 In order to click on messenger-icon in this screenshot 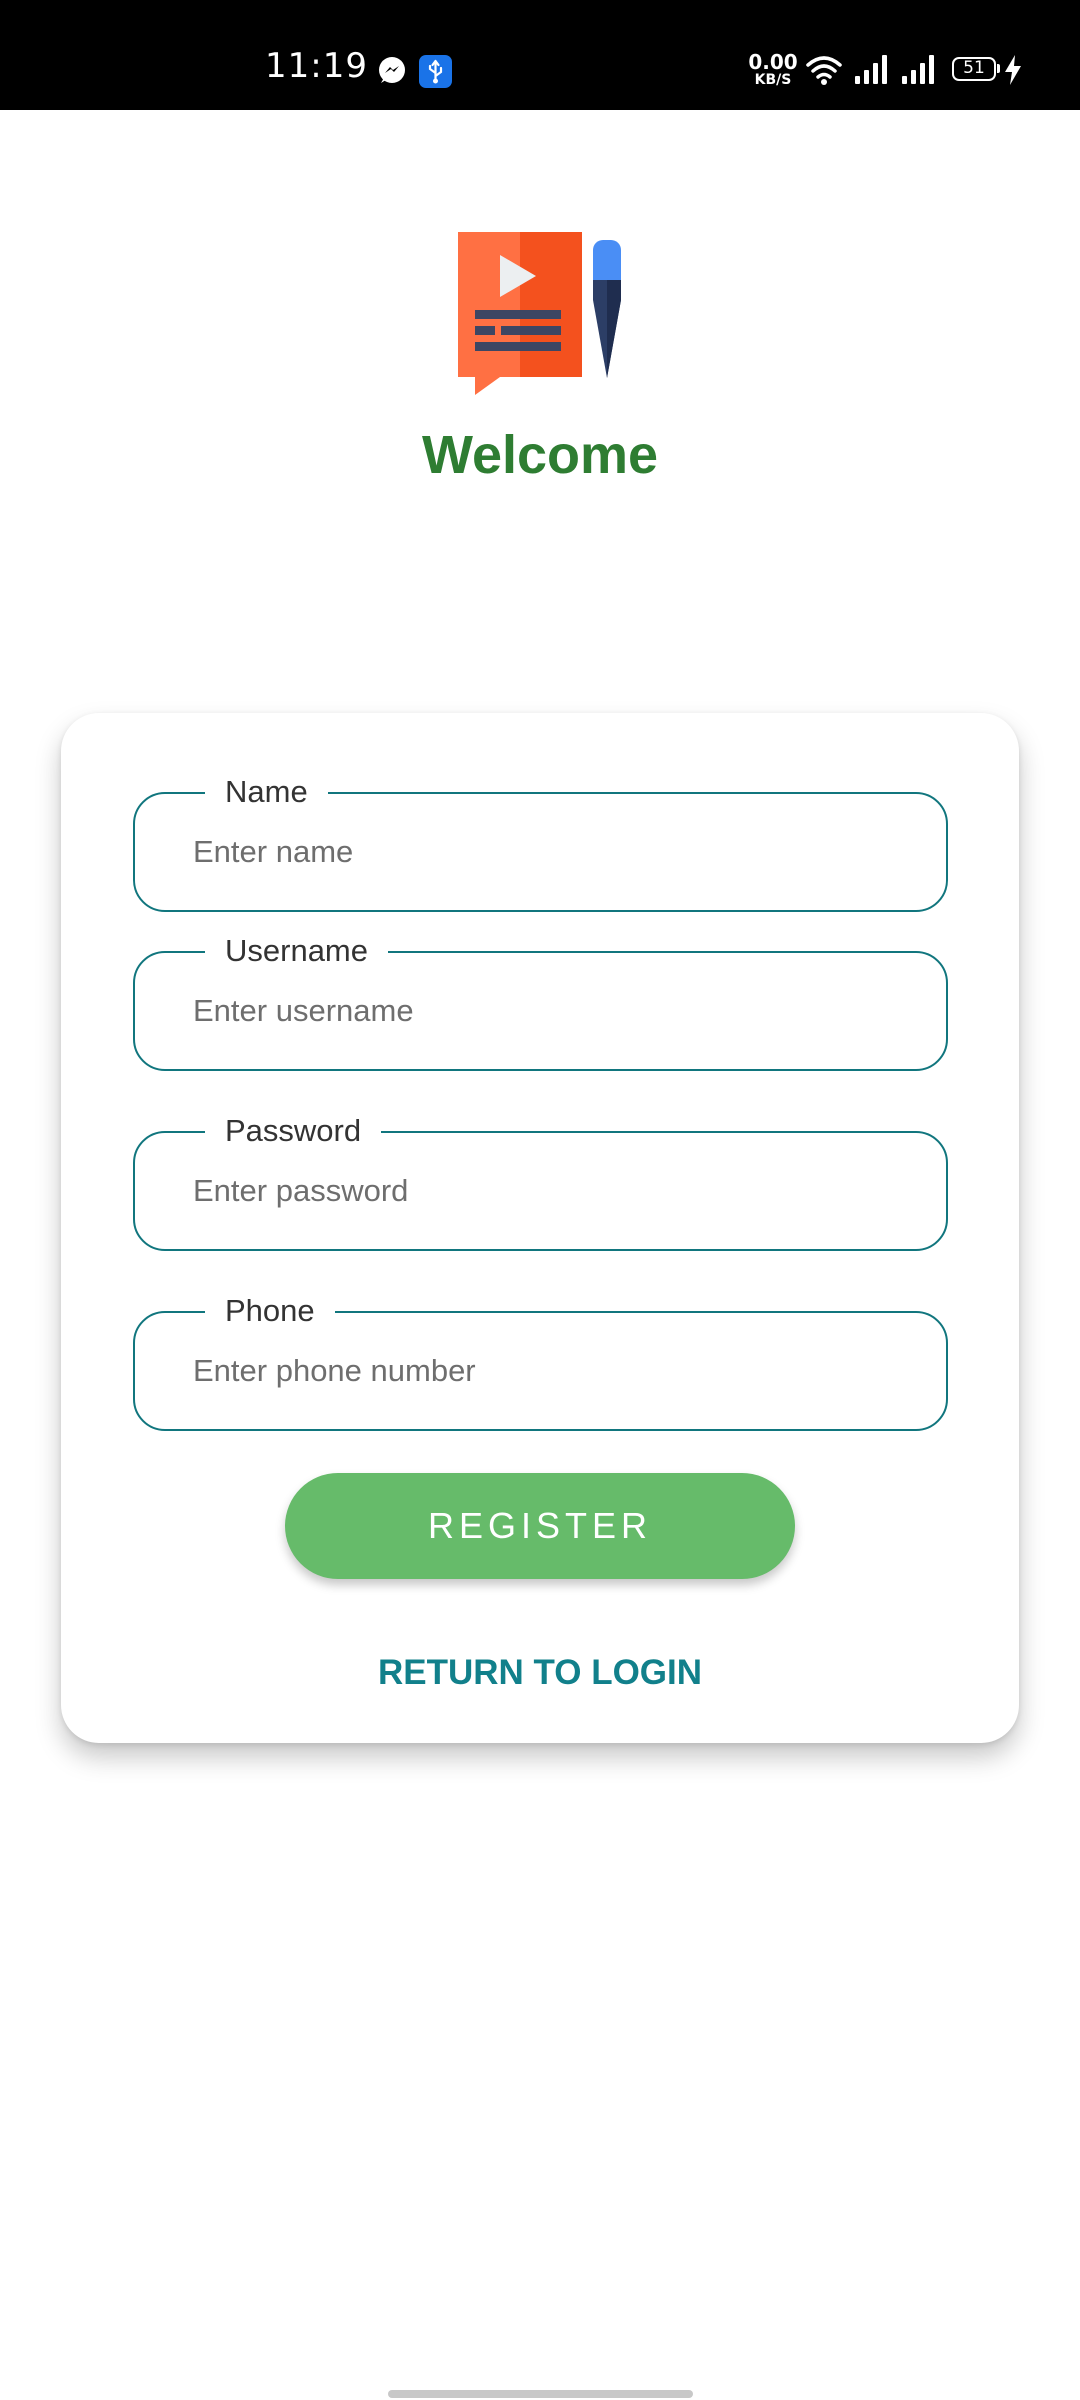, I will do `click(392, 70)`.